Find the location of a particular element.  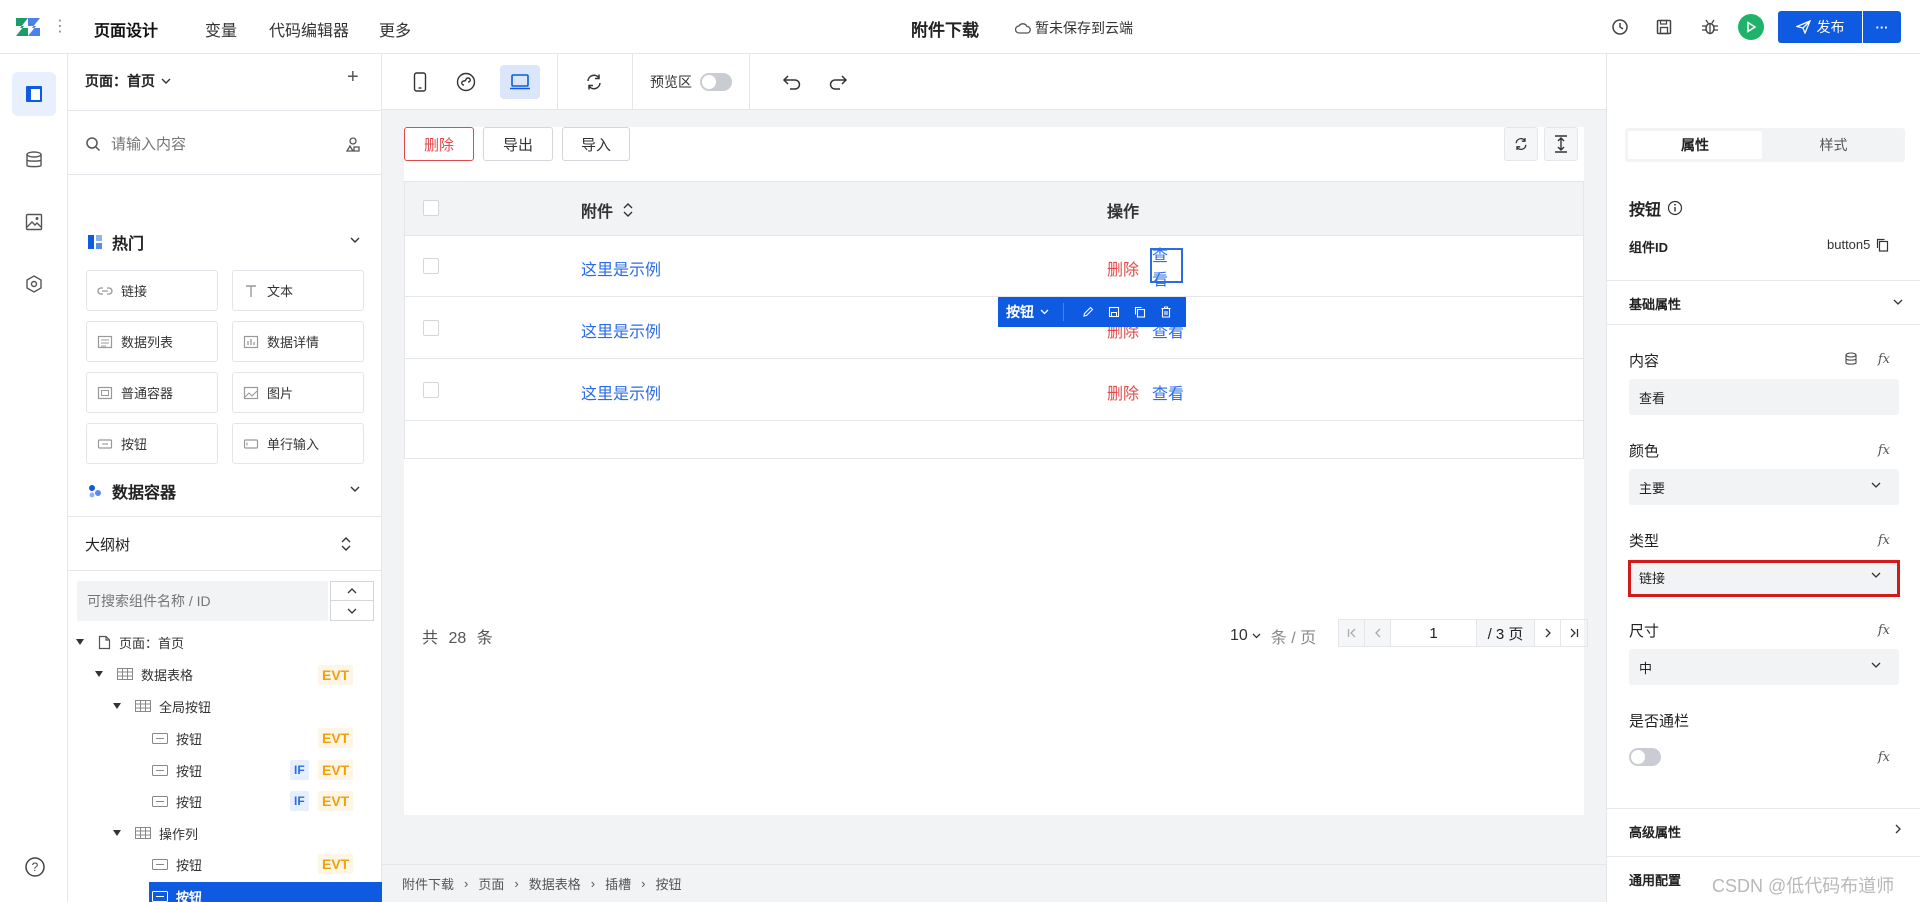

component-type-select: 按钮 is located at coordinates (1031, 312).